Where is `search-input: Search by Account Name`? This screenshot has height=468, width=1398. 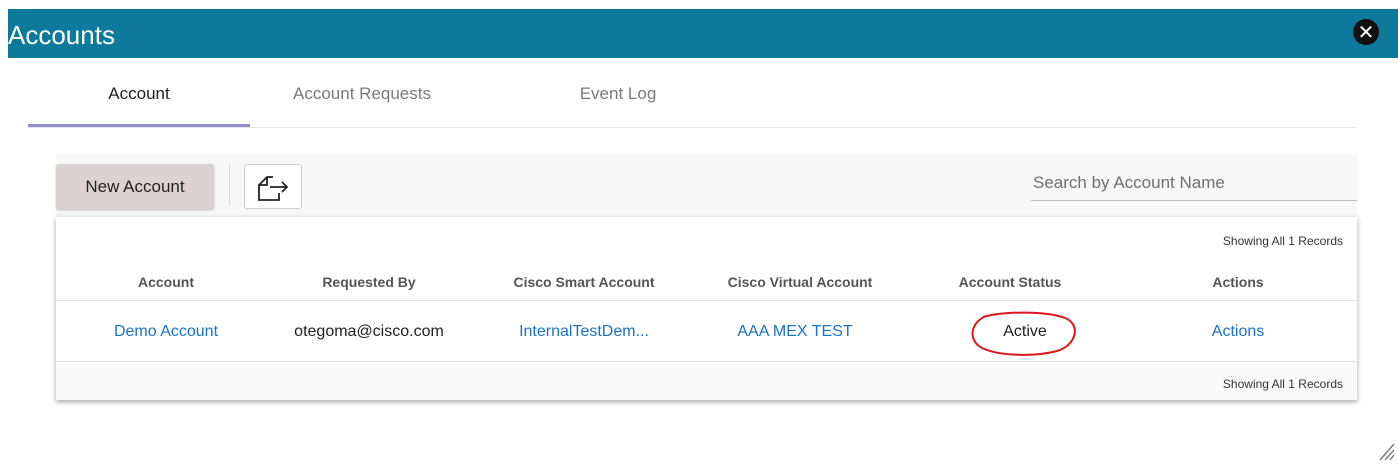 search-input: Search by Account Name is located at coordinates (1194, 183).